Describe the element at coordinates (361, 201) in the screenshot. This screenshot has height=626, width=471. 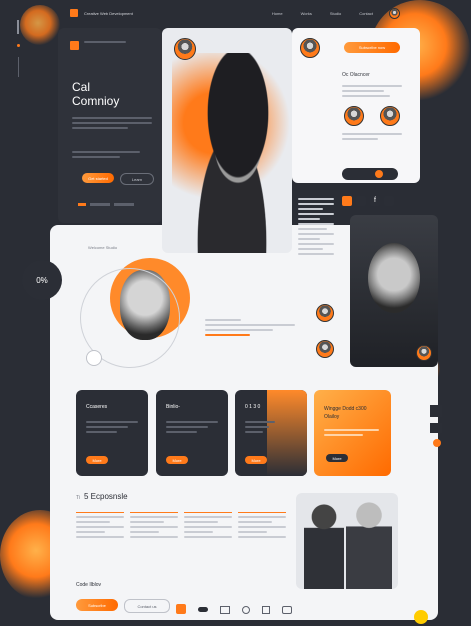
I see `image-icon` at that location.